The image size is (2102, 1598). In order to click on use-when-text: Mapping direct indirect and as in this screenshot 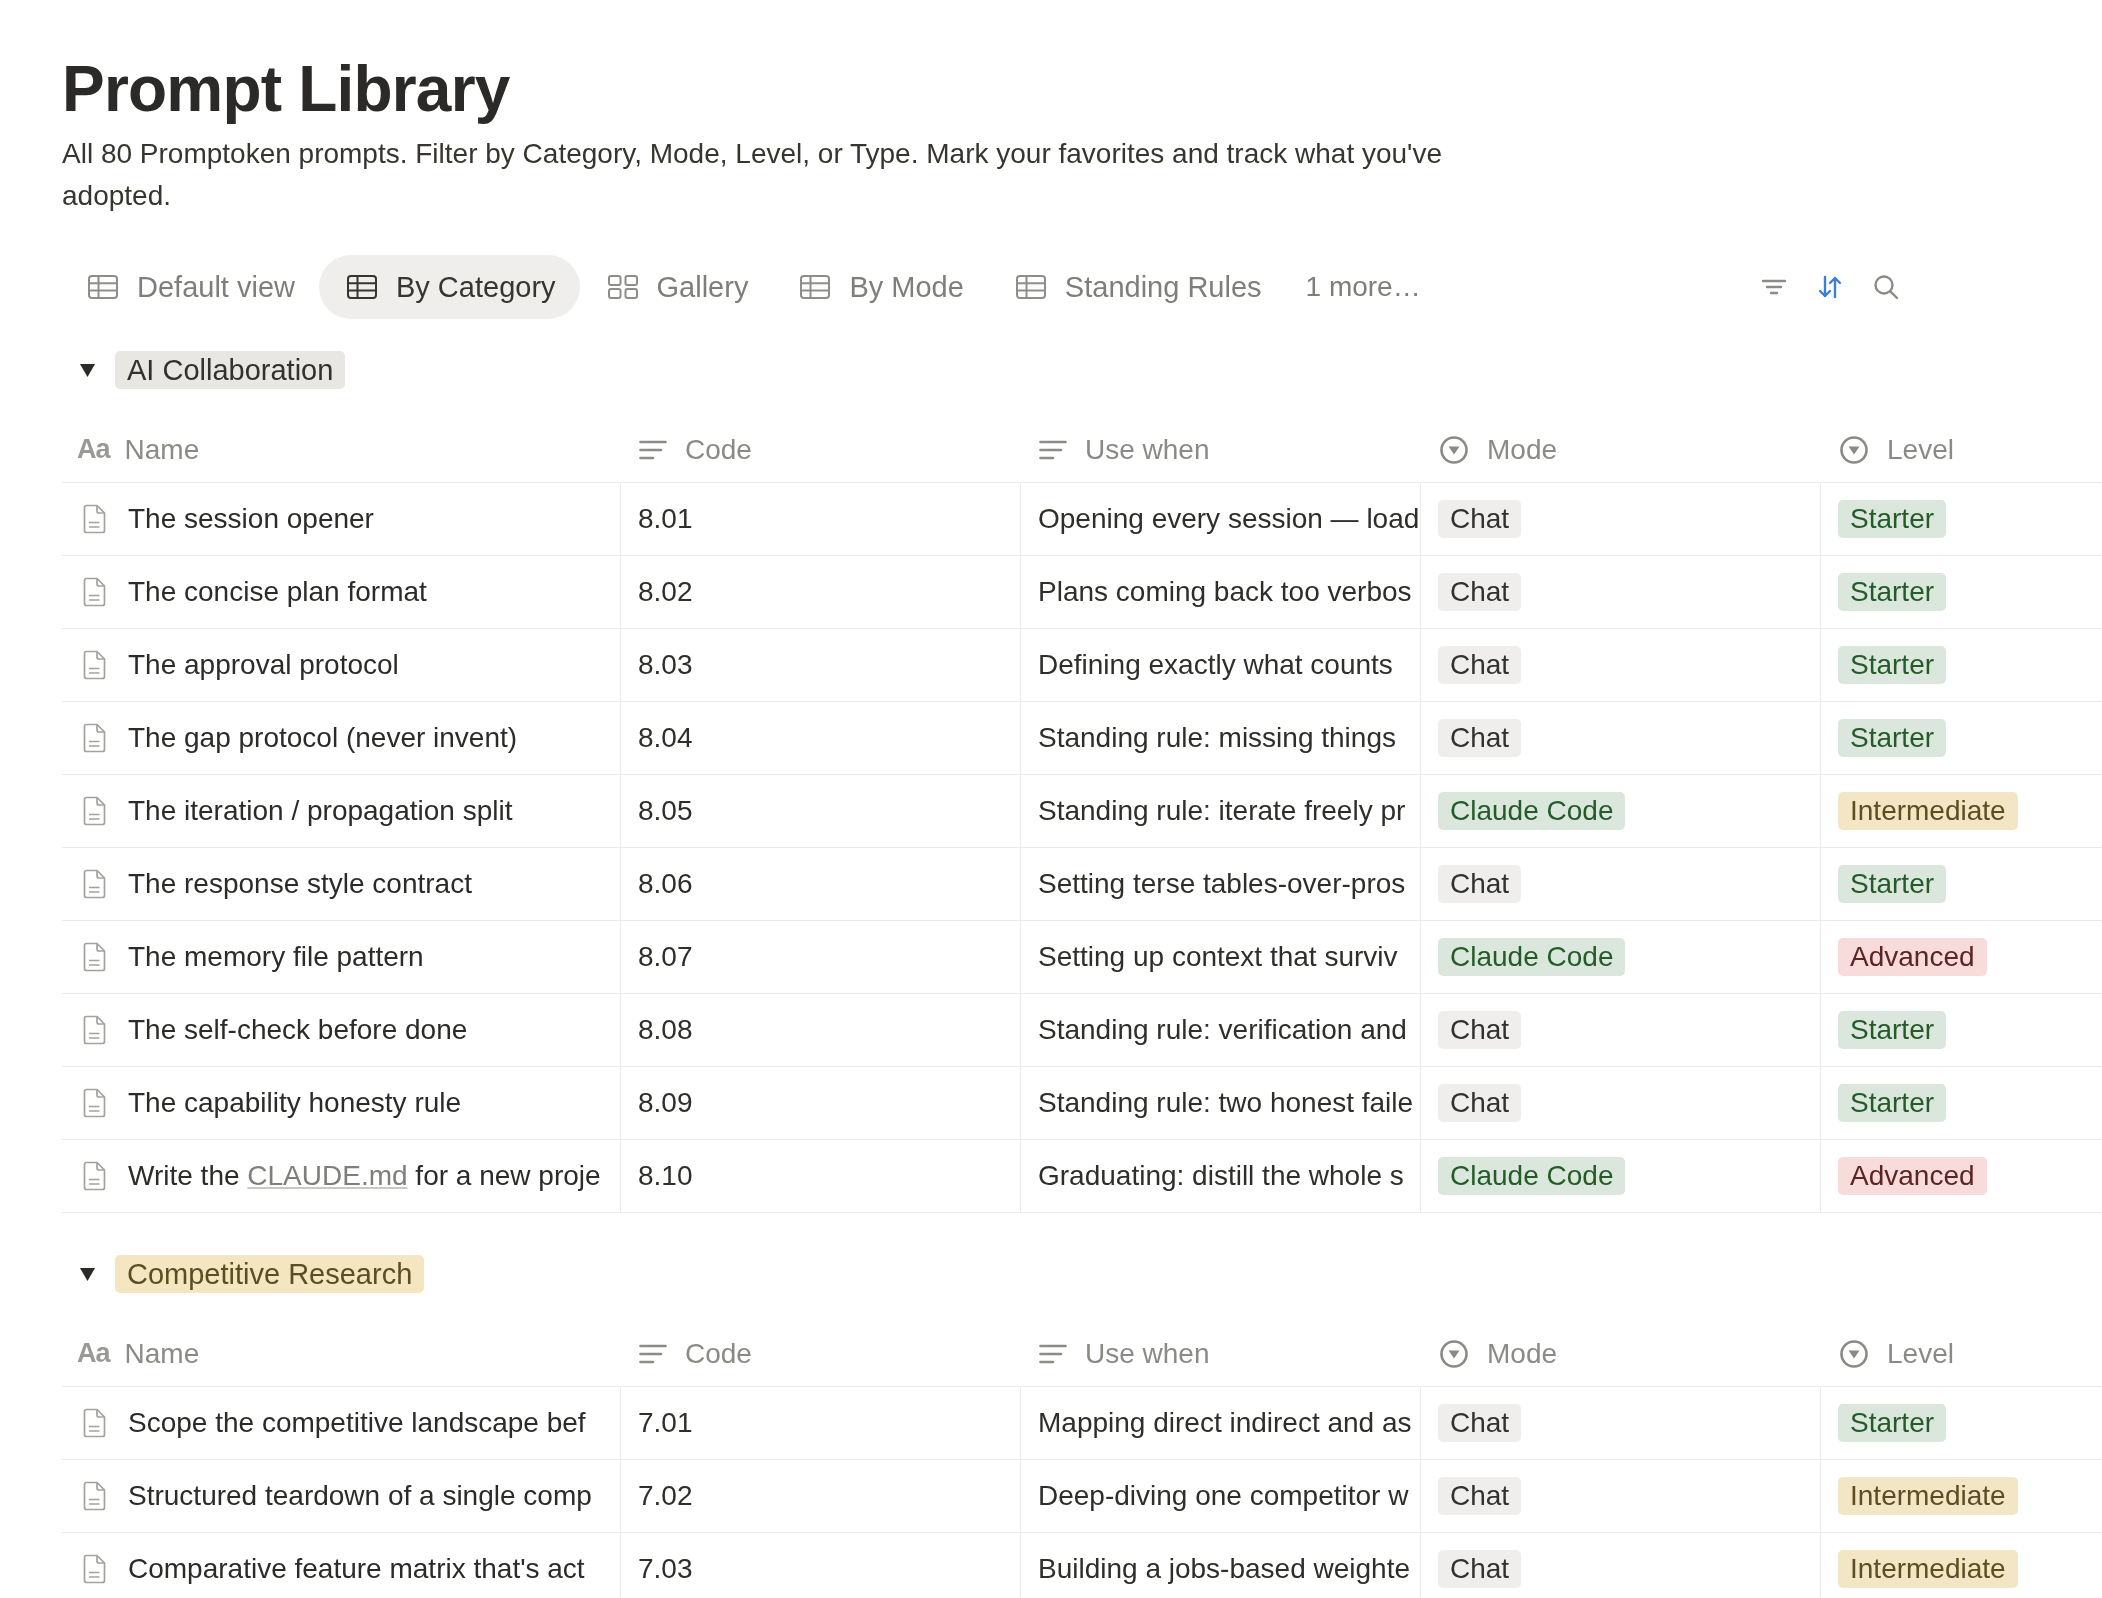, I will do `click(1225, 1423)`.